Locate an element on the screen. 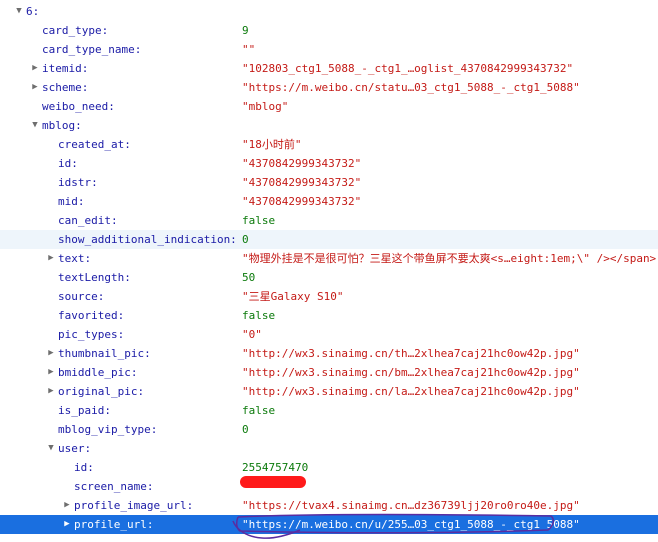 The image size is (658, 542). node-value: "mblog" is located at coordinates (265, 106).